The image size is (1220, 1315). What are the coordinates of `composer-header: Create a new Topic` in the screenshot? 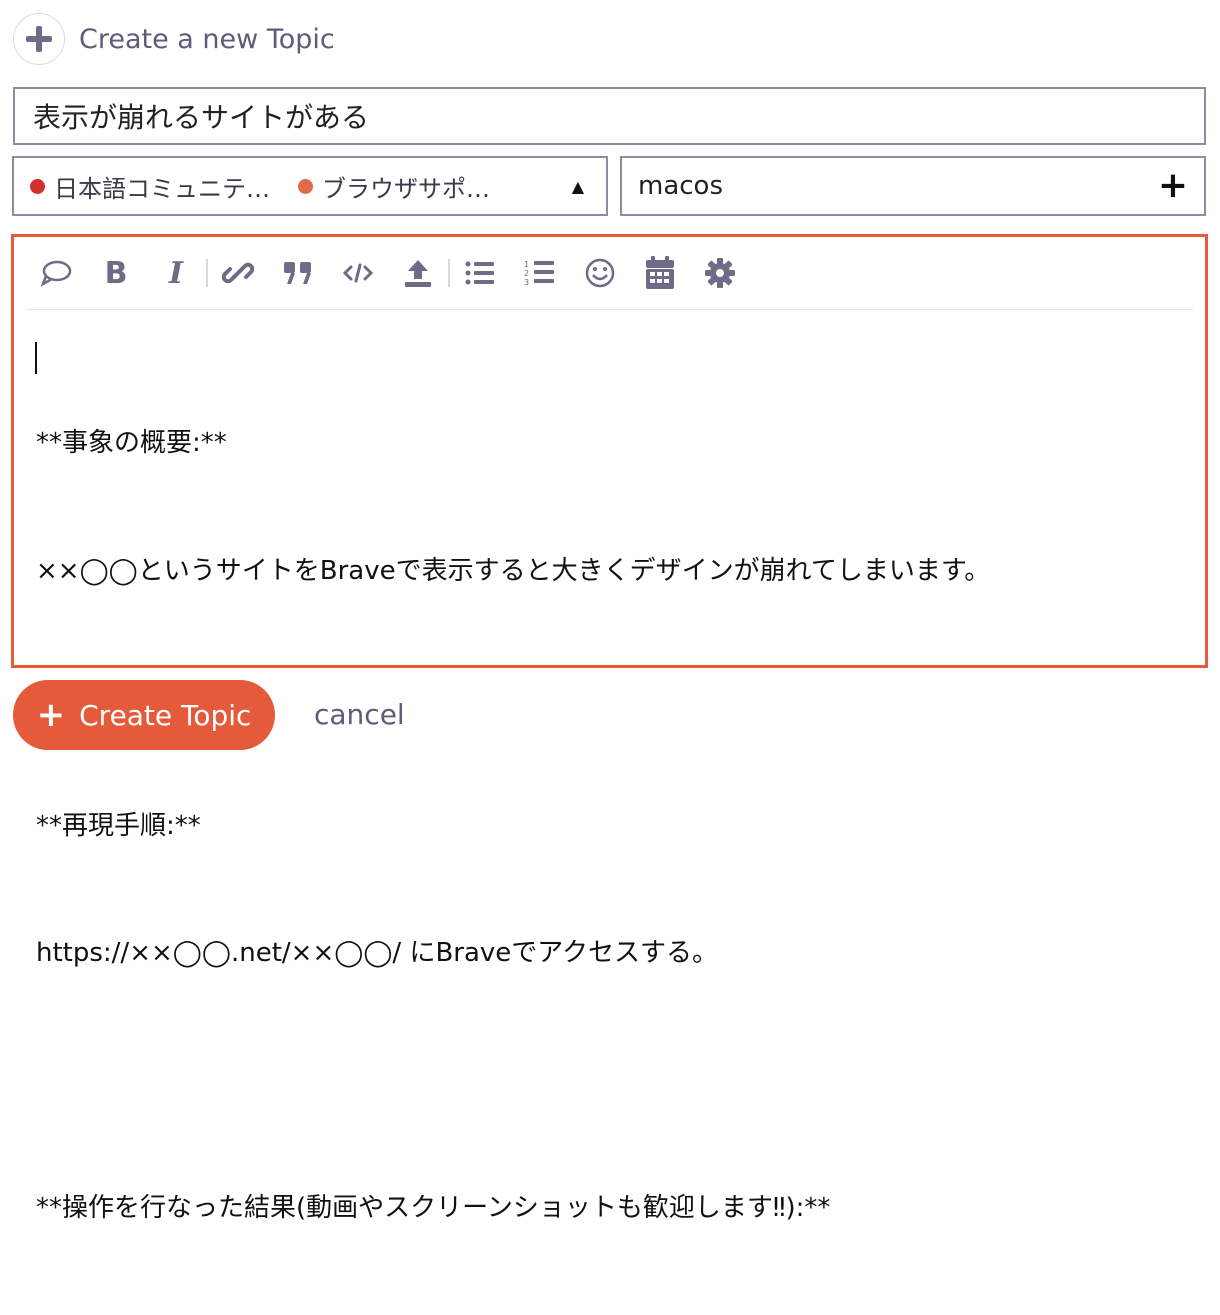 It's located at (174, 39).